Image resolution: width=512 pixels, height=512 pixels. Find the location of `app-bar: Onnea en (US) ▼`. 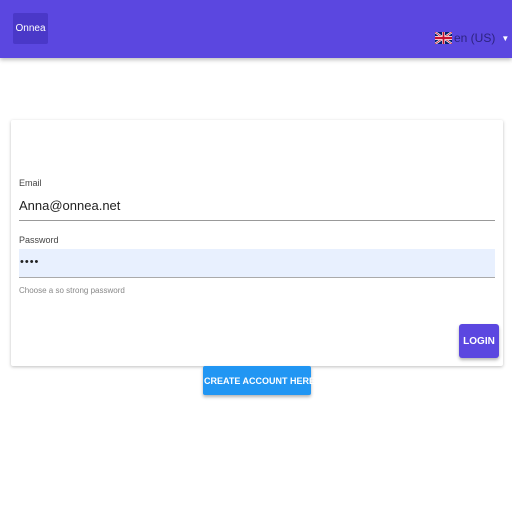

app-bar: Onnea en (US) ▼ is located at coordinates (256, 29).